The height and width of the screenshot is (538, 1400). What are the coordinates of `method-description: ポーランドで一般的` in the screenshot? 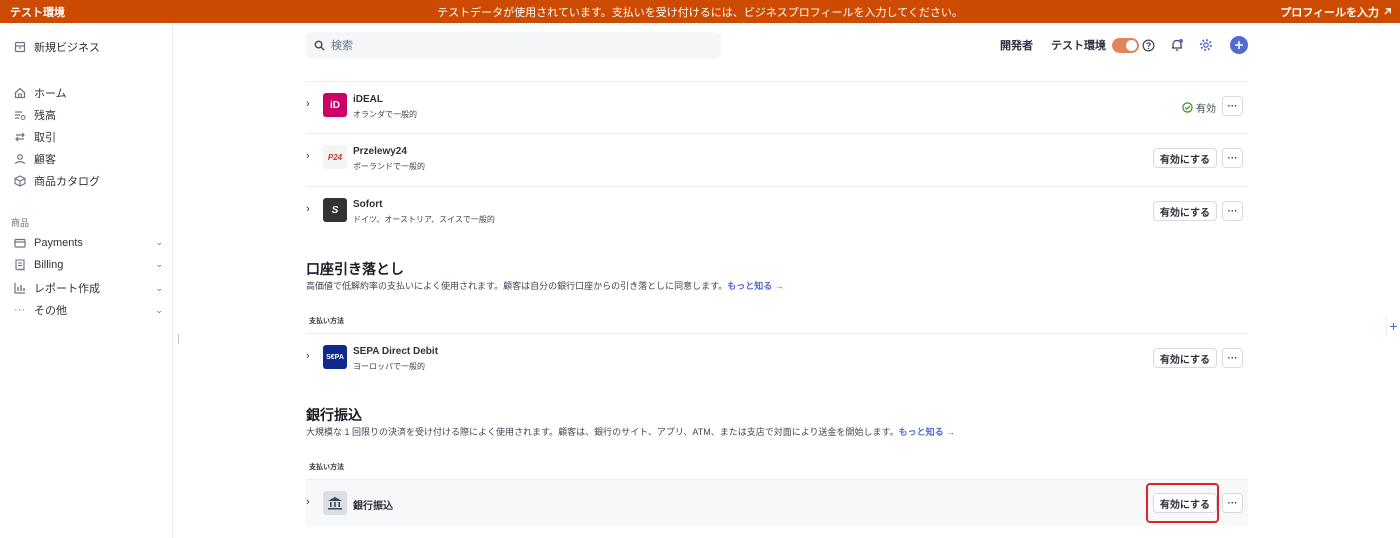 It's located at (389, 166).